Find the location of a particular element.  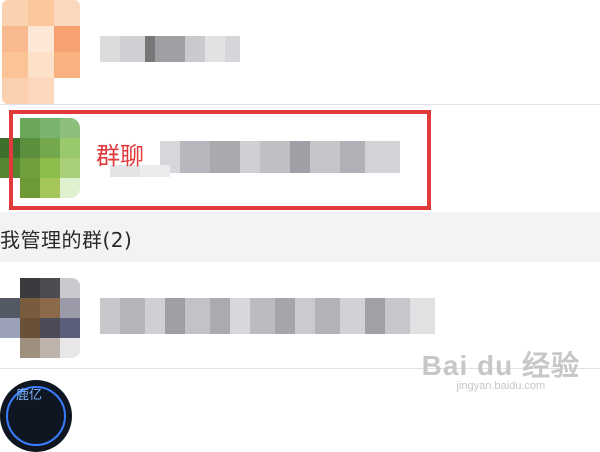

watermark-logo: Bai du 经验 is located at coordinates (500, 365).